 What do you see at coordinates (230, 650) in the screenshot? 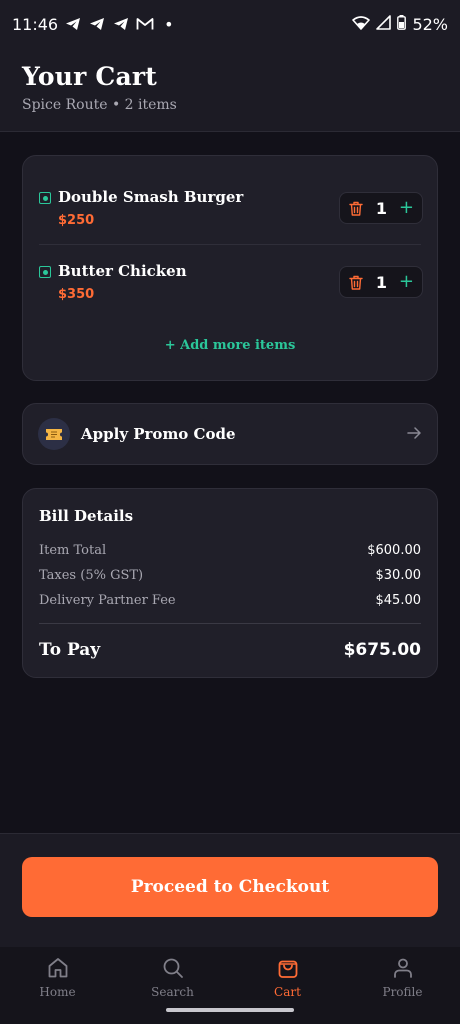
I see `to-pay-row: To Pay $675.00` at bounding box center [230, 650].